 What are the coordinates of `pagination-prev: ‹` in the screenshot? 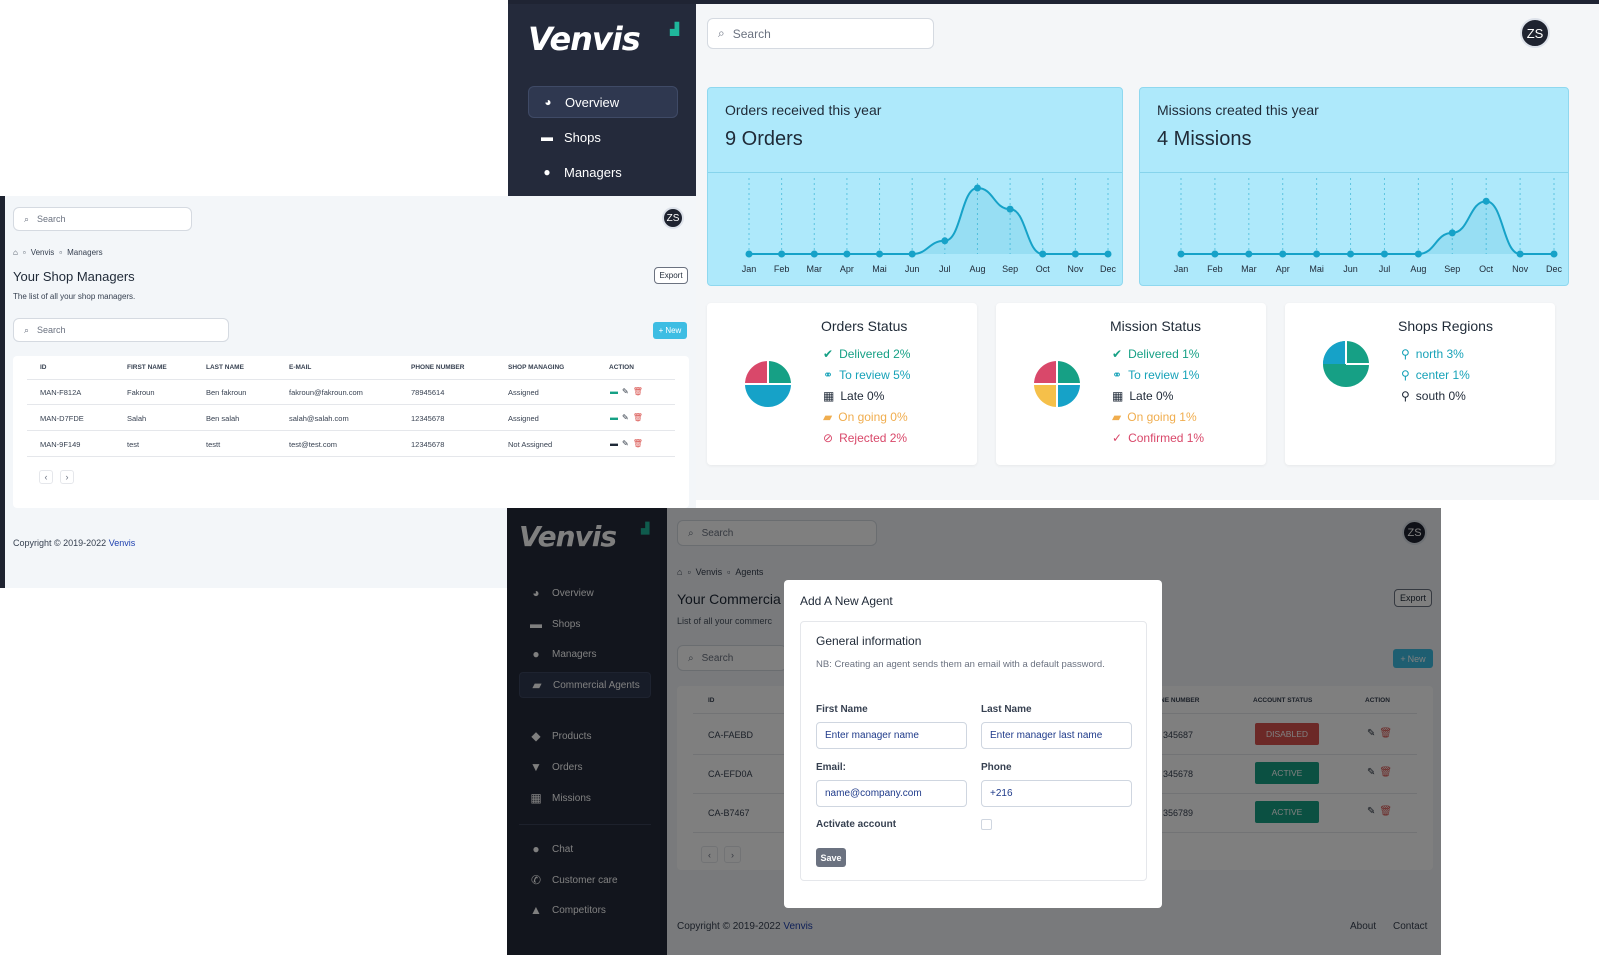 It's located at (46, 477).